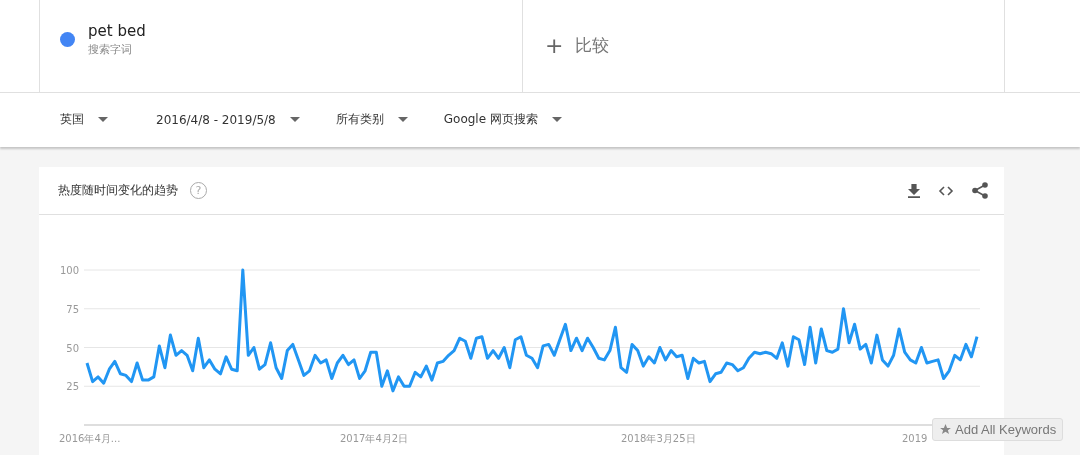 The image size is (1080, 455). Describe the element at coordinates (914, 190) in the screenshot. I see `download-icon` at that location.